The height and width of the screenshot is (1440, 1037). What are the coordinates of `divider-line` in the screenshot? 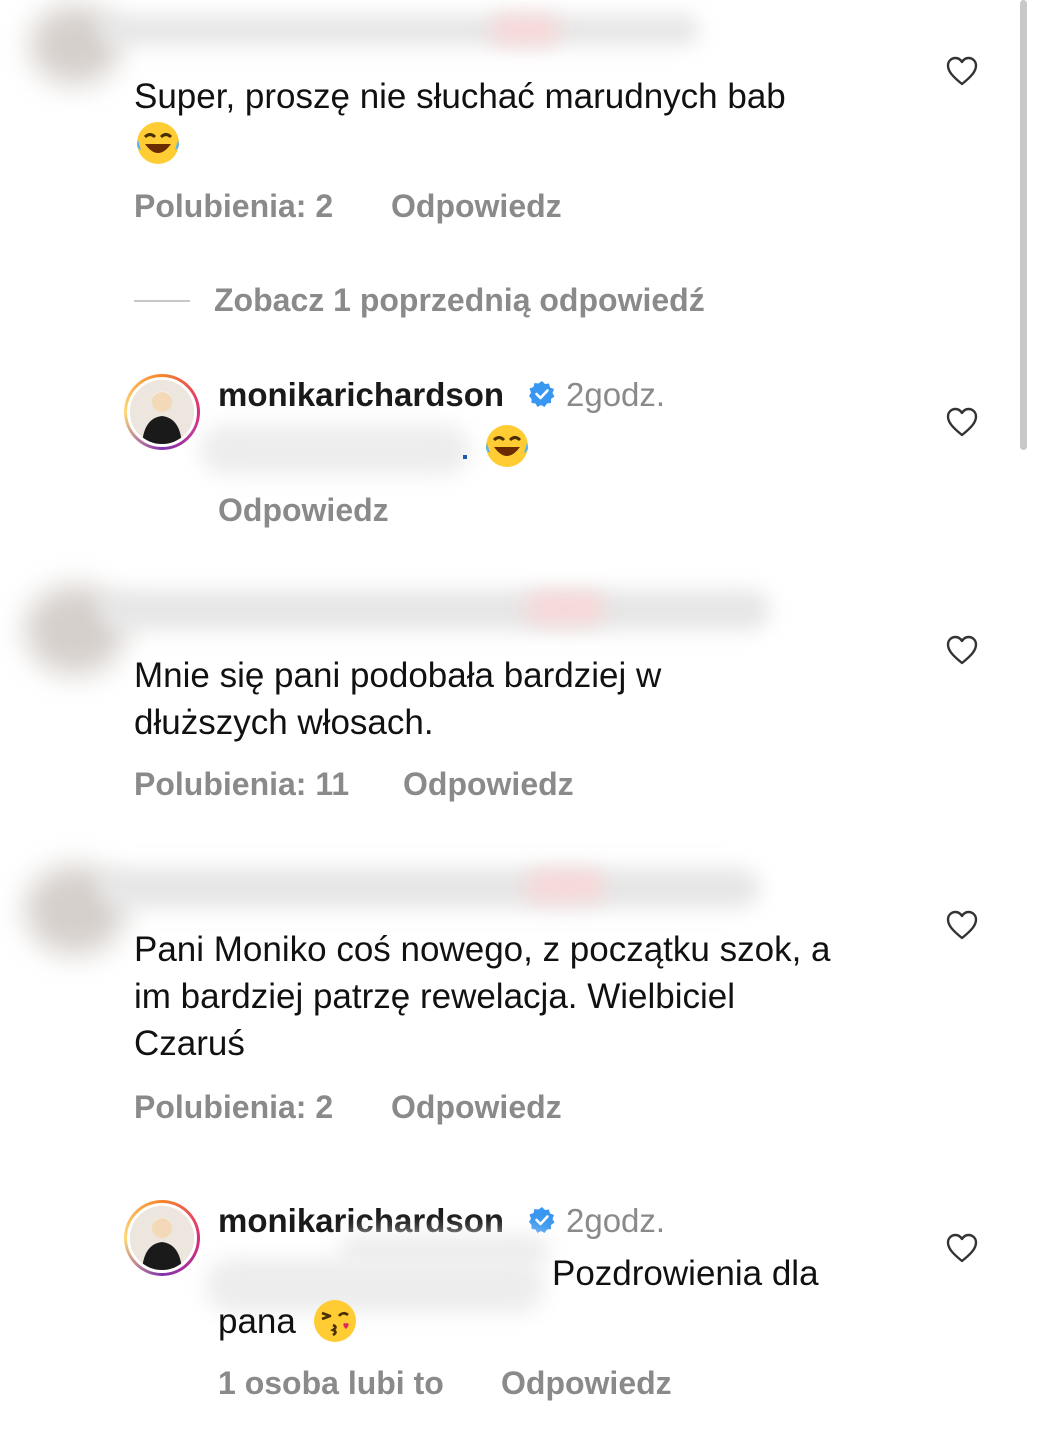 It's located at (162, 301).